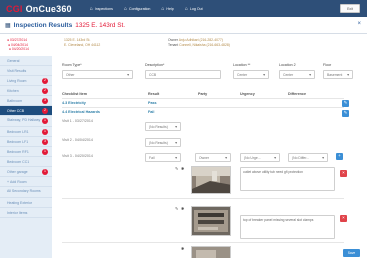 Image resolution: width=367 pixels, height=258 pixels. Describe the element at coordinates (163, 157) in the screenshot. I see `visit-3-result-select: Fail ▾` at that location.